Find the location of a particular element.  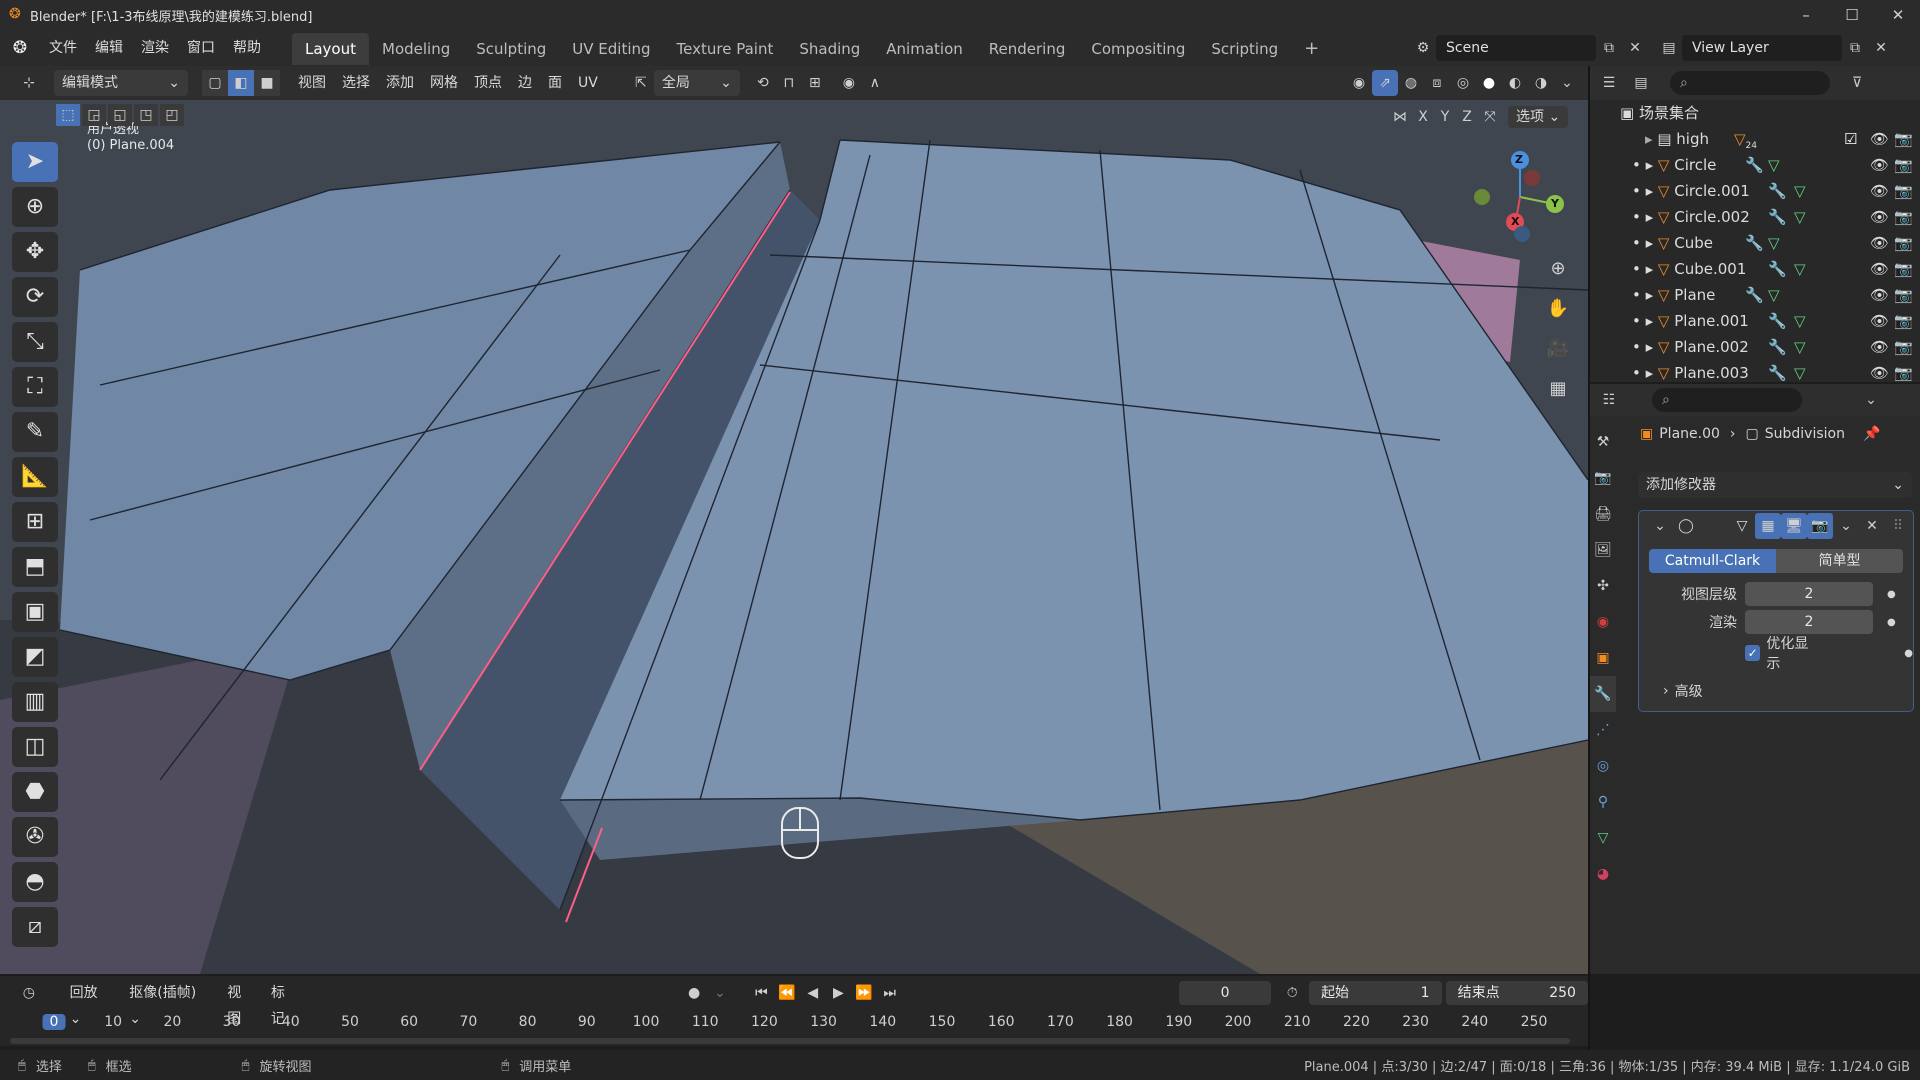

pan-hand-icon: ✋ is located at coordinates (1558, 309).